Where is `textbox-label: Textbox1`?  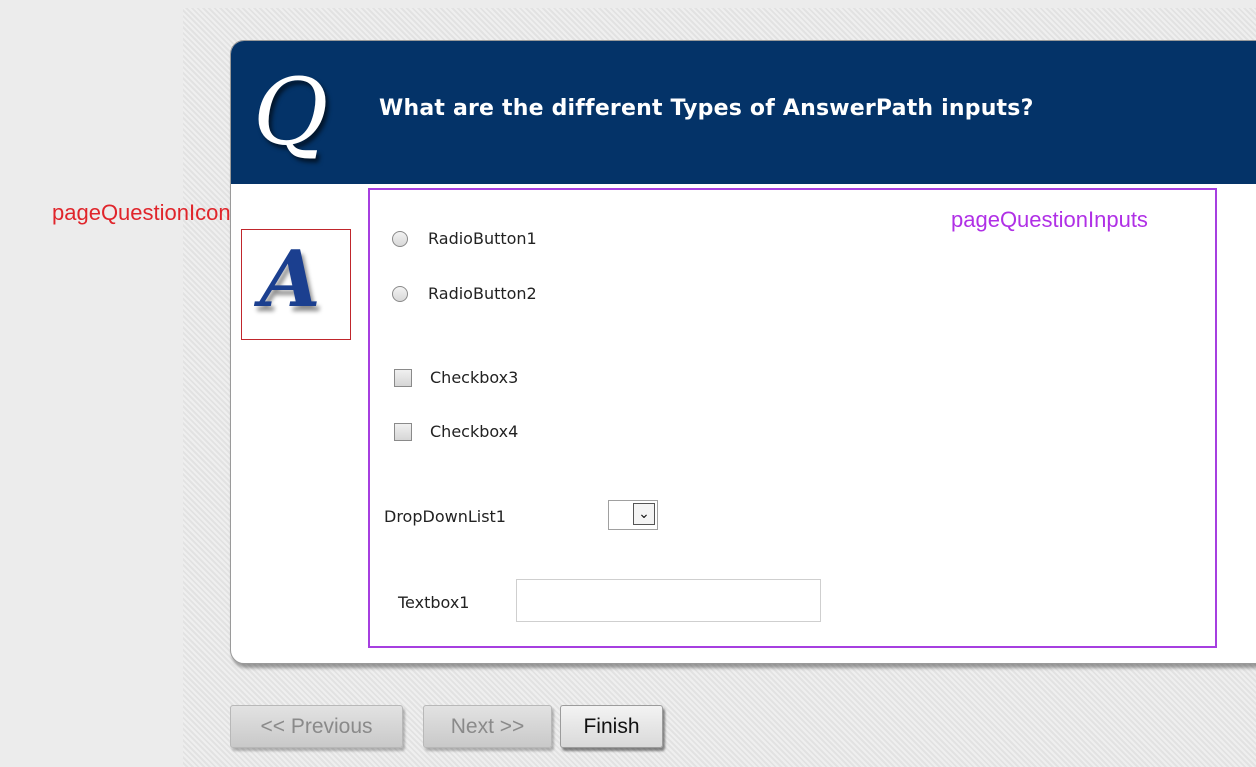 textbox-label: Textbox1 is located at coordinates (434, 602).